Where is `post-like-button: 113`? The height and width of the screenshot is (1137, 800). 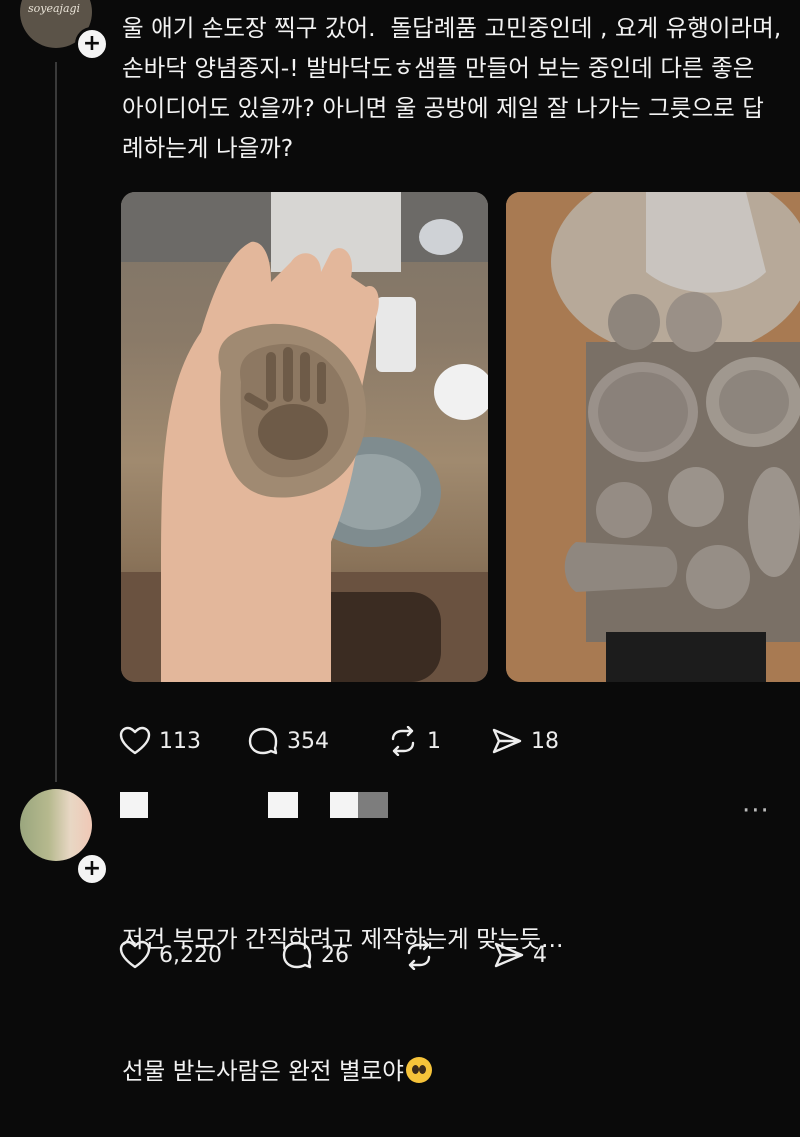 post-like-button: 113 is located at coordinates (183, 741).